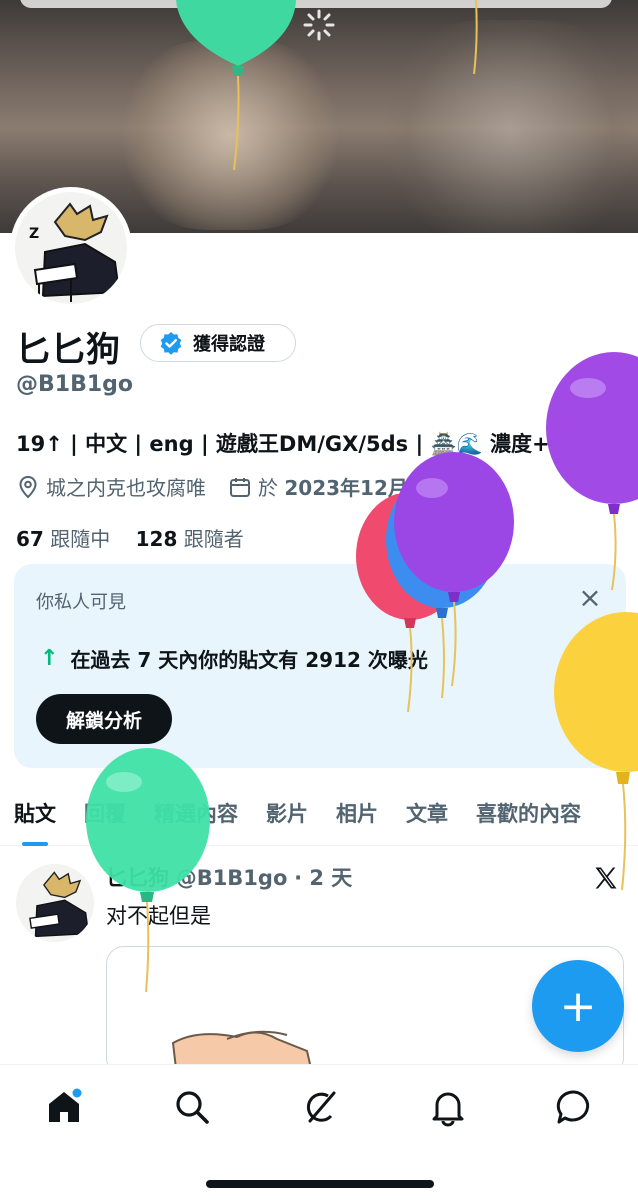 The width and height of the screenshot is (638, 1200). I want to click on tab-highlights: 精選內容, so click(196, 813).